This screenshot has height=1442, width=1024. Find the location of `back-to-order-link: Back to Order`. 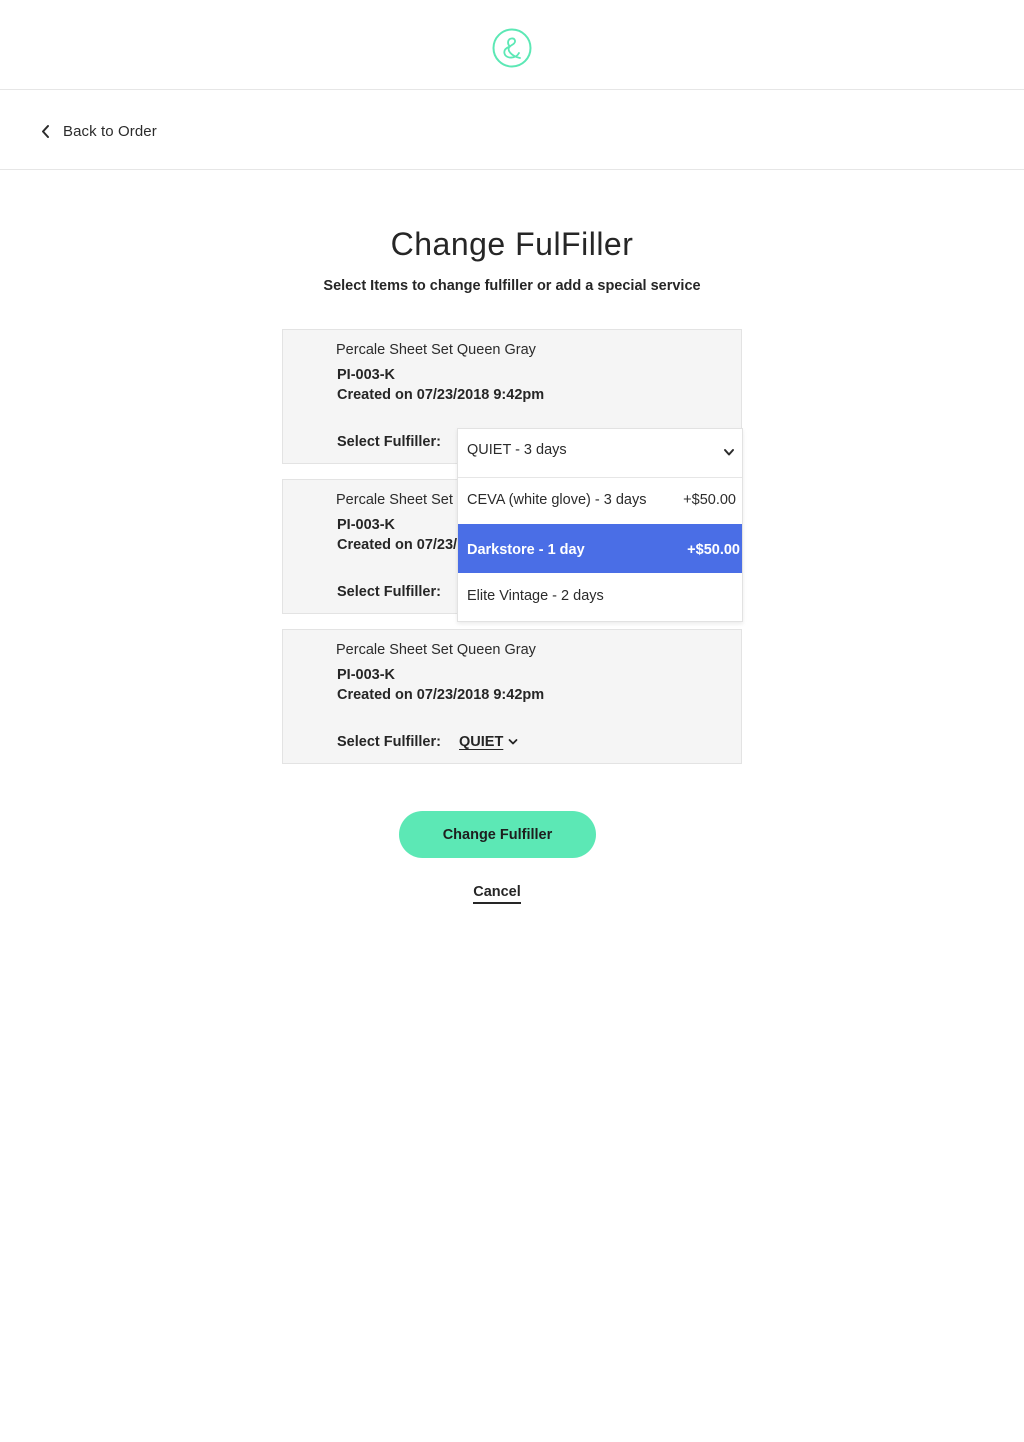

back-to-order-link: Back to Order is located at coordinates (98, 131).